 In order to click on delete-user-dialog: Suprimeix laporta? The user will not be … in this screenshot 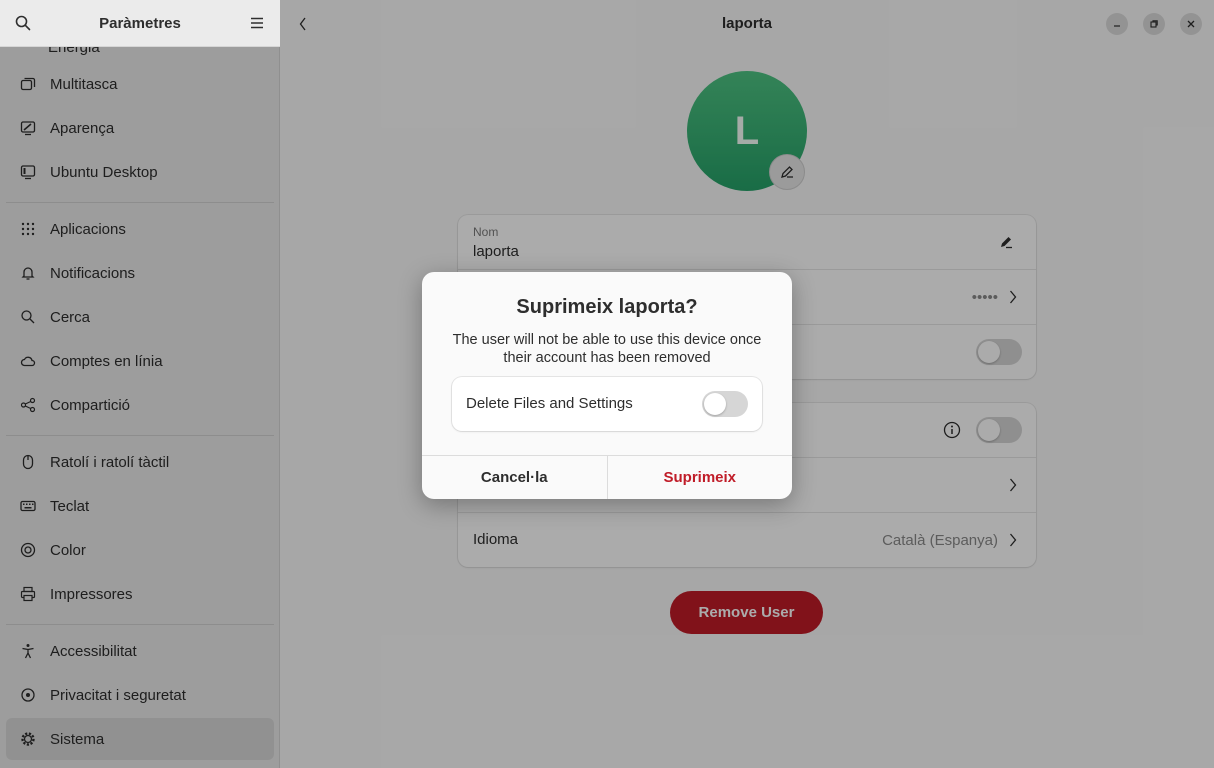, I will do `click(607, 385)`.